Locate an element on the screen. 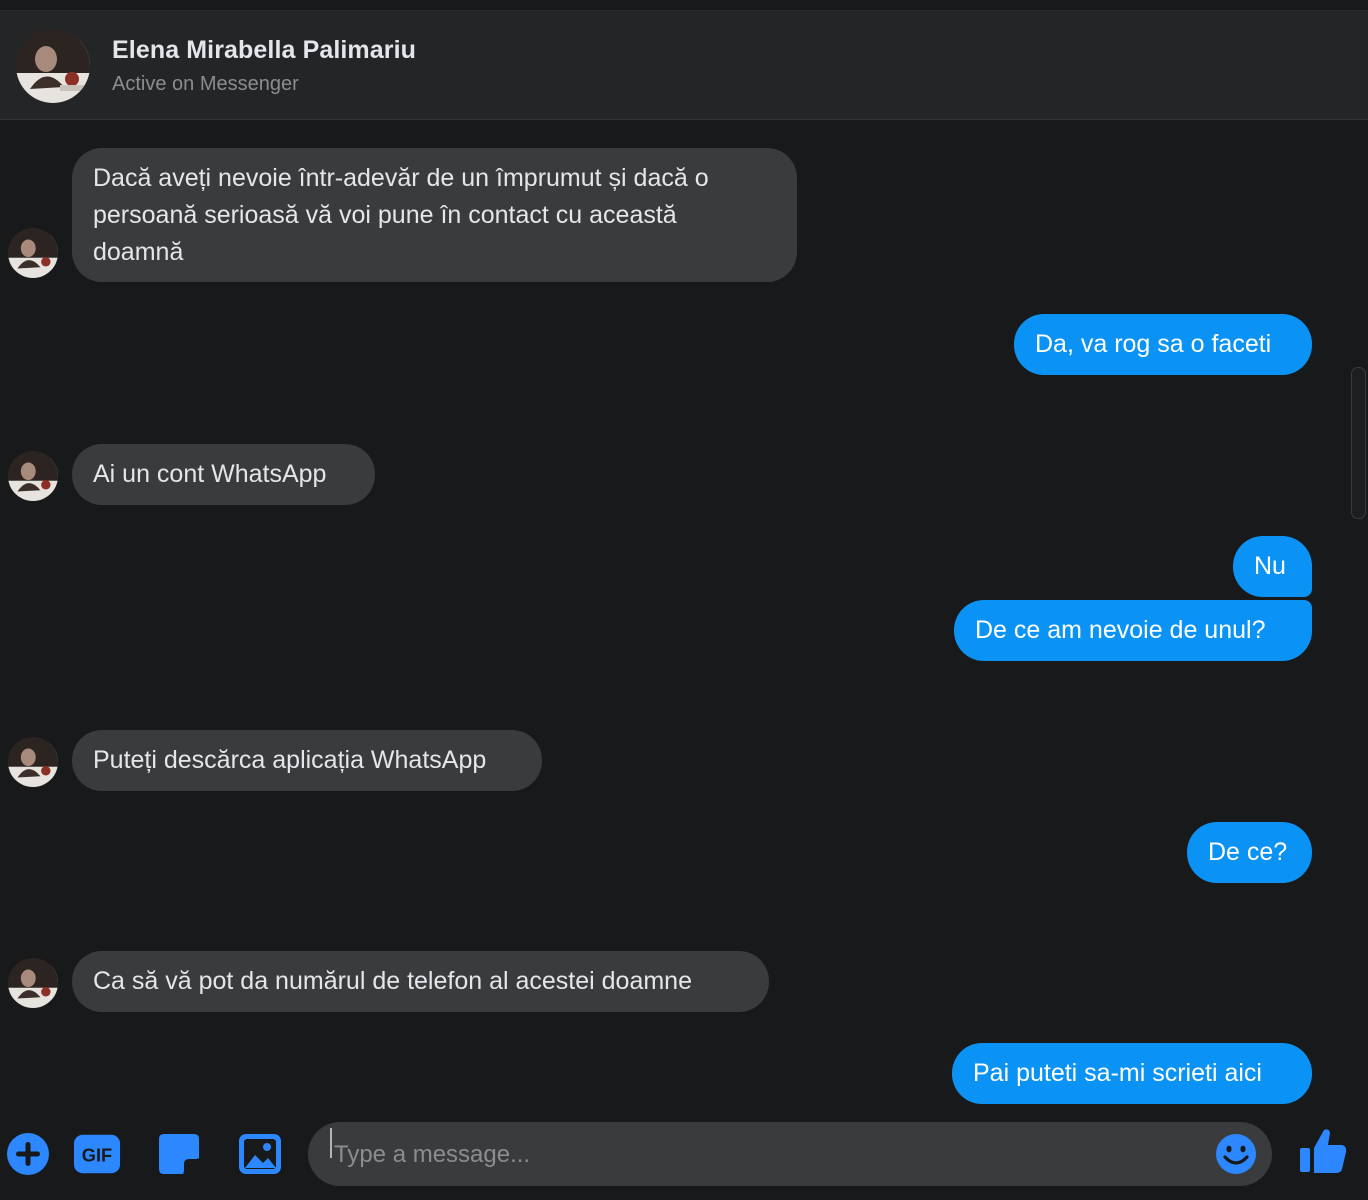  plus-icon is located at coordinates (28, 1154).